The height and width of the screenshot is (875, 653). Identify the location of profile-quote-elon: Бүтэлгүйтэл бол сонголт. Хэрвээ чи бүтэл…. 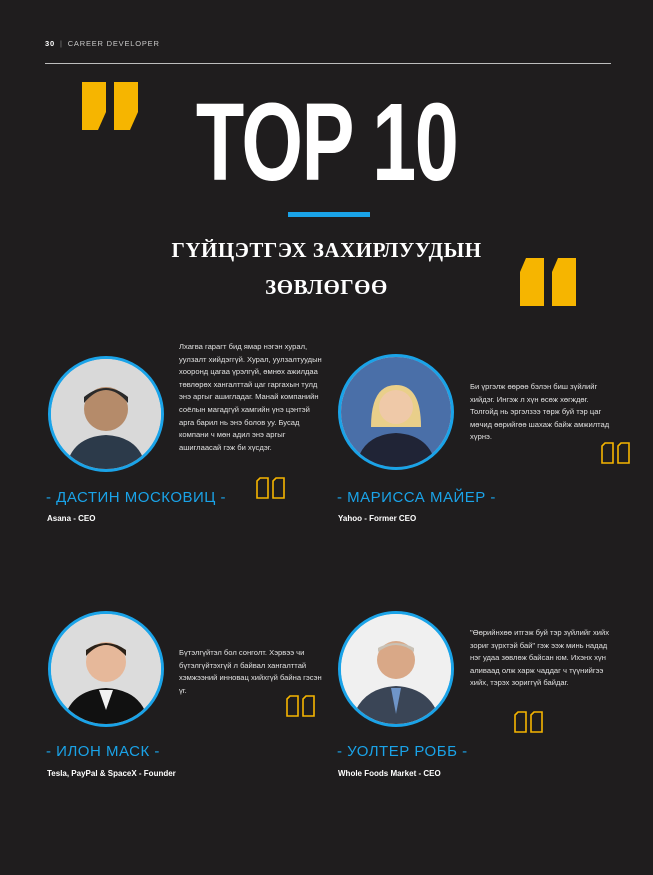
(250, 671).